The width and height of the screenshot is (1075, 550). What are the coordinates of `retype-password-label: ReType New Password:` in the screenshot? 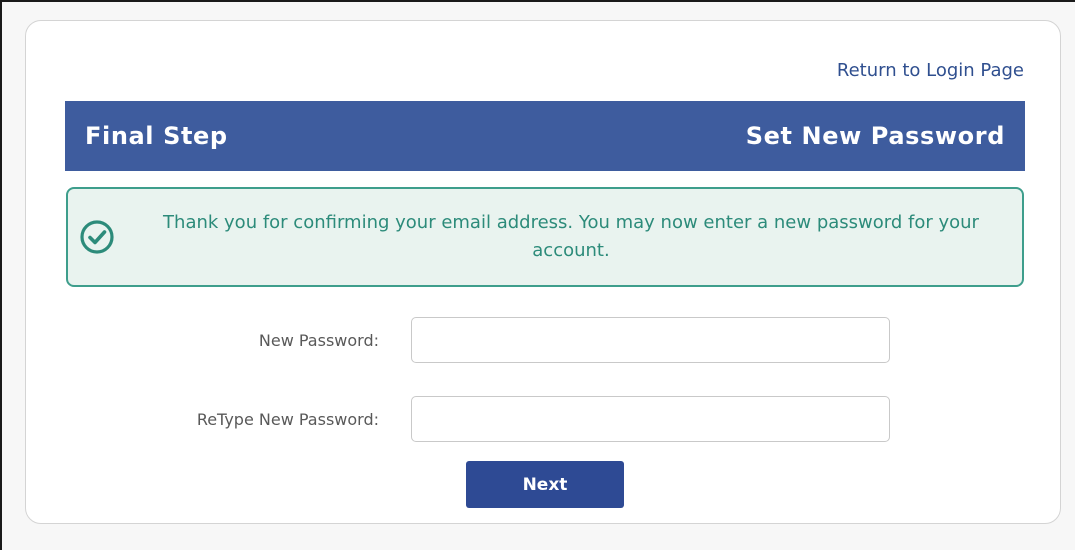 It's located at (287, 419).